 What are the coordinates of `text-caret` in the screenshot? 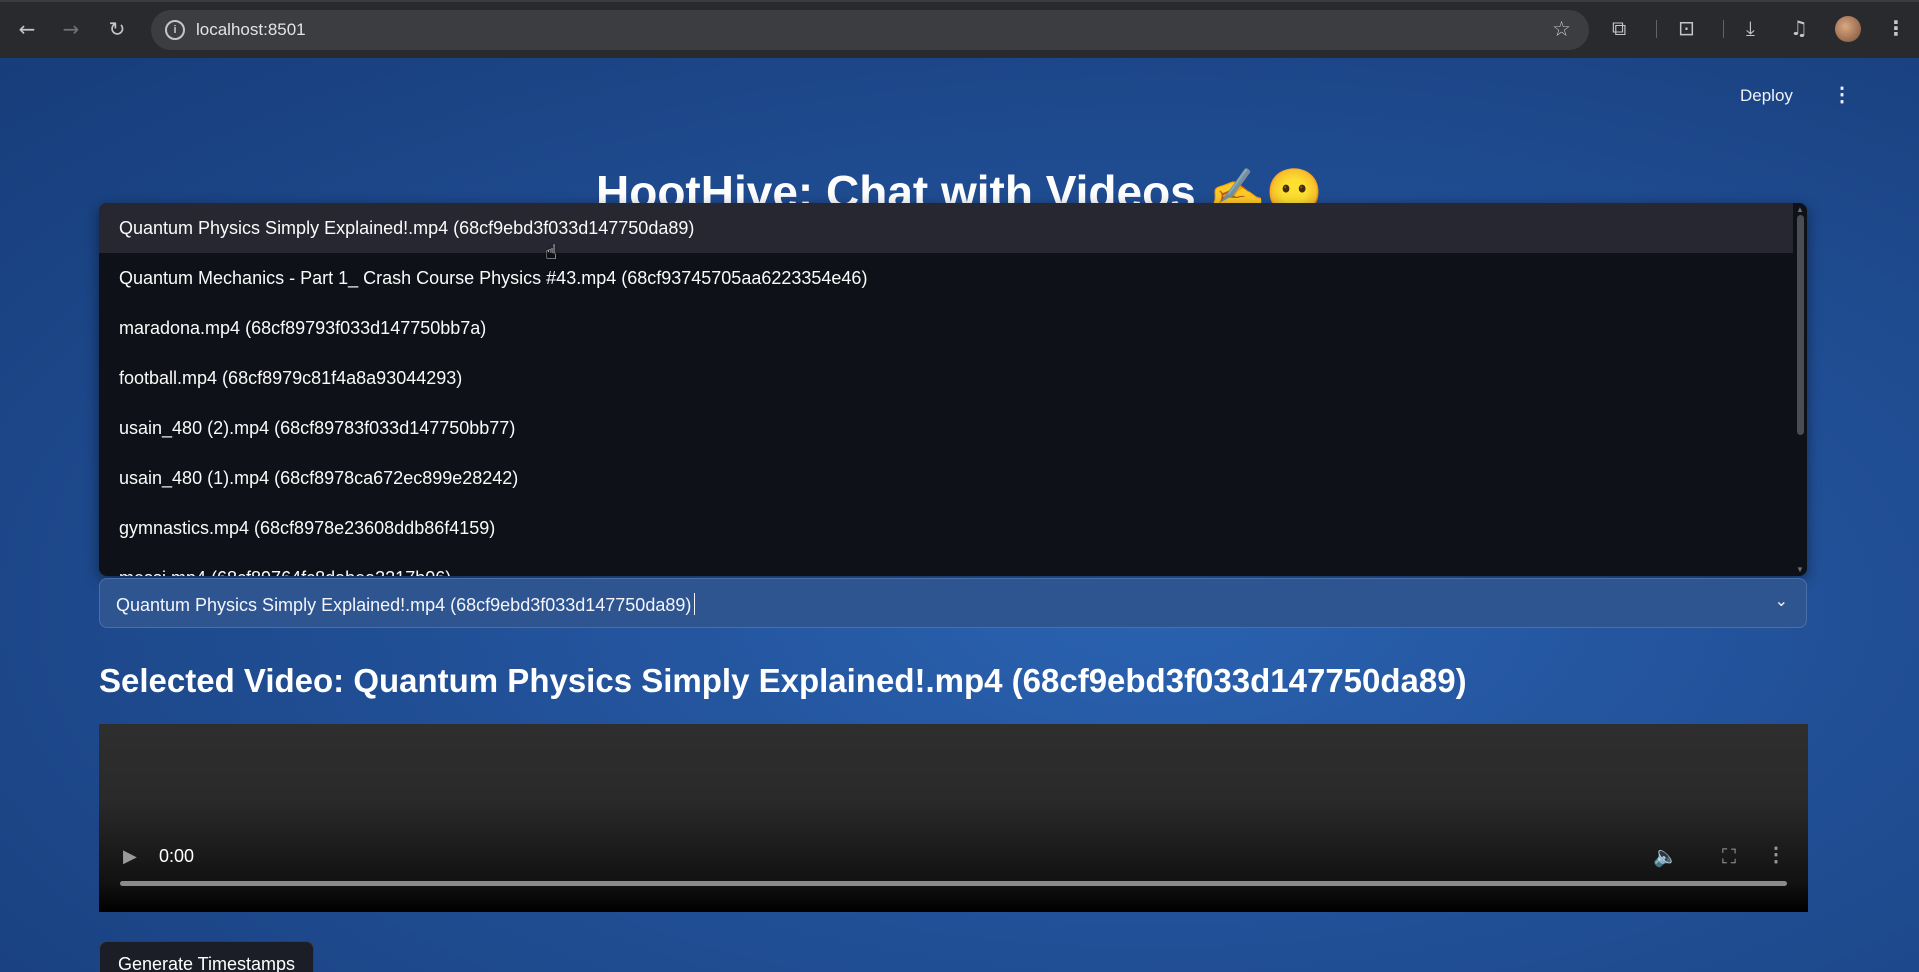 It's located at (695, 604).